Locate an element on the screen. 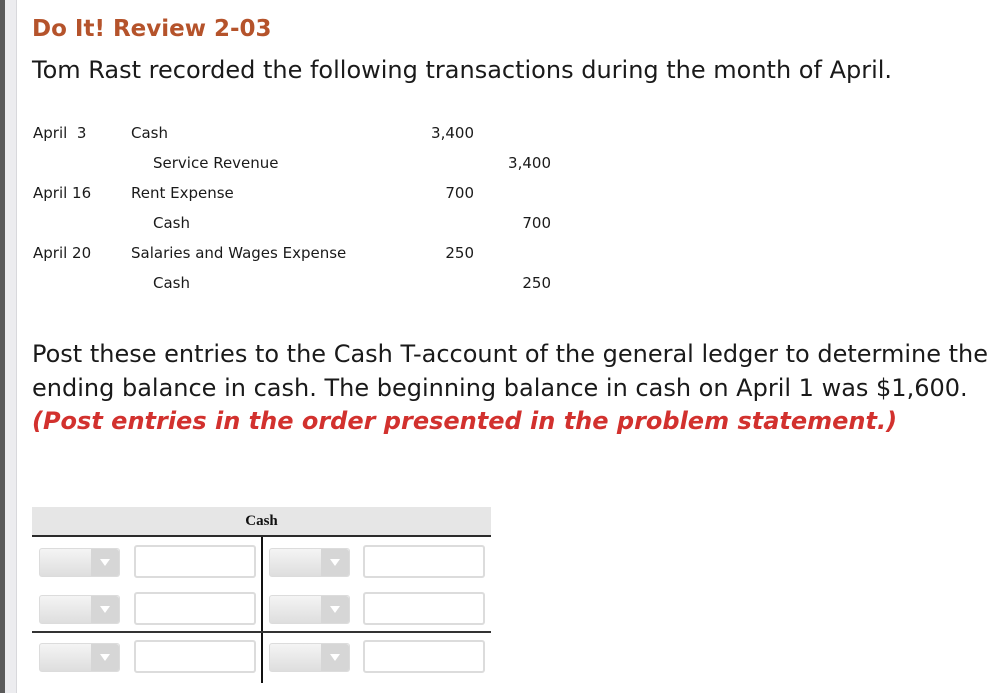  problem-title: Do It! Review 2-03 is located at coordinates (152, 29).